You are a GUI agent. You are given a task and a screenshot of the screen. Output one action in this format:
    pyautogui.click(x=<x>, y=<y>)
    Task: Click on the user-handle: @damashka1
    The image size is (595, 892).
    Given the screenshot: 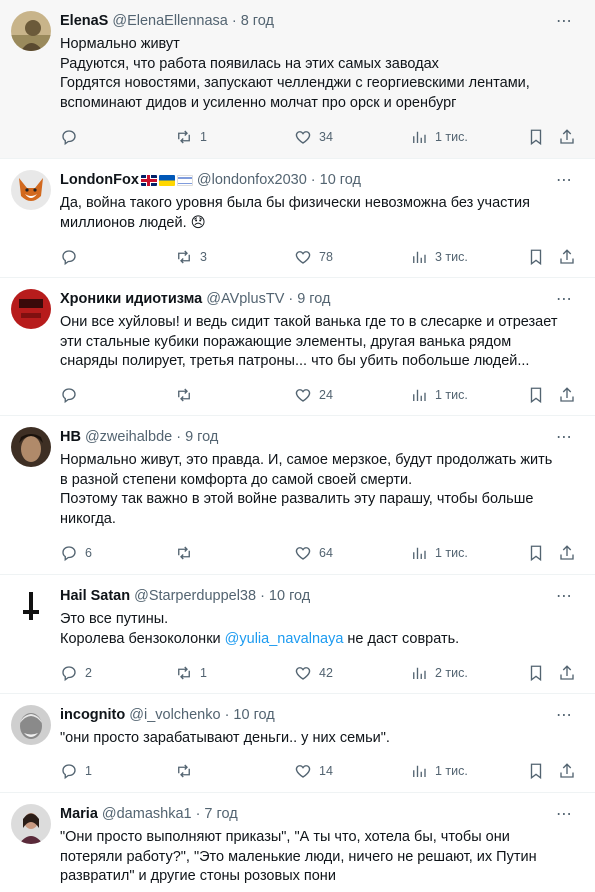 What is the action you would take?
    pyautogui.click(x=147, y=814)
    